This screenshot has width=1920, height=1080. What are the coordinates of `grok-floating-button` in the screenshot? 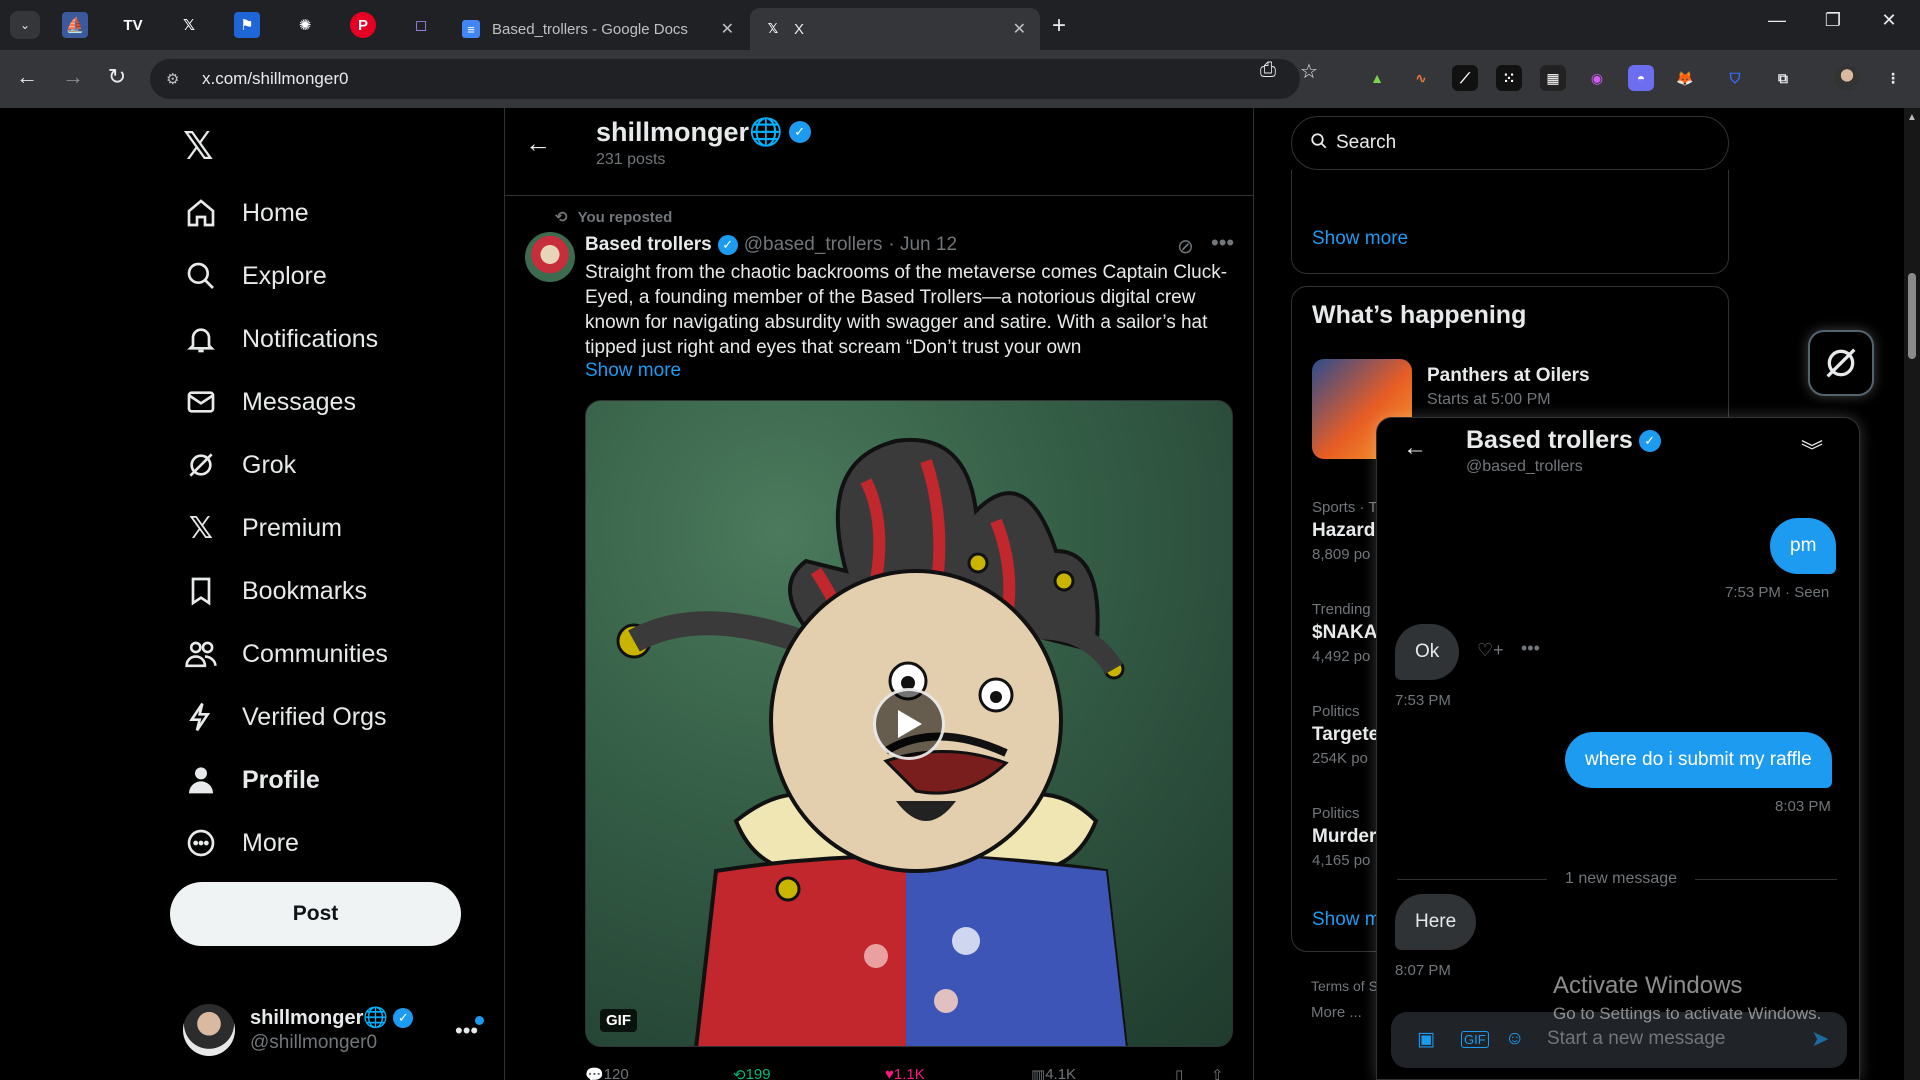 It's located at (1841, 363).